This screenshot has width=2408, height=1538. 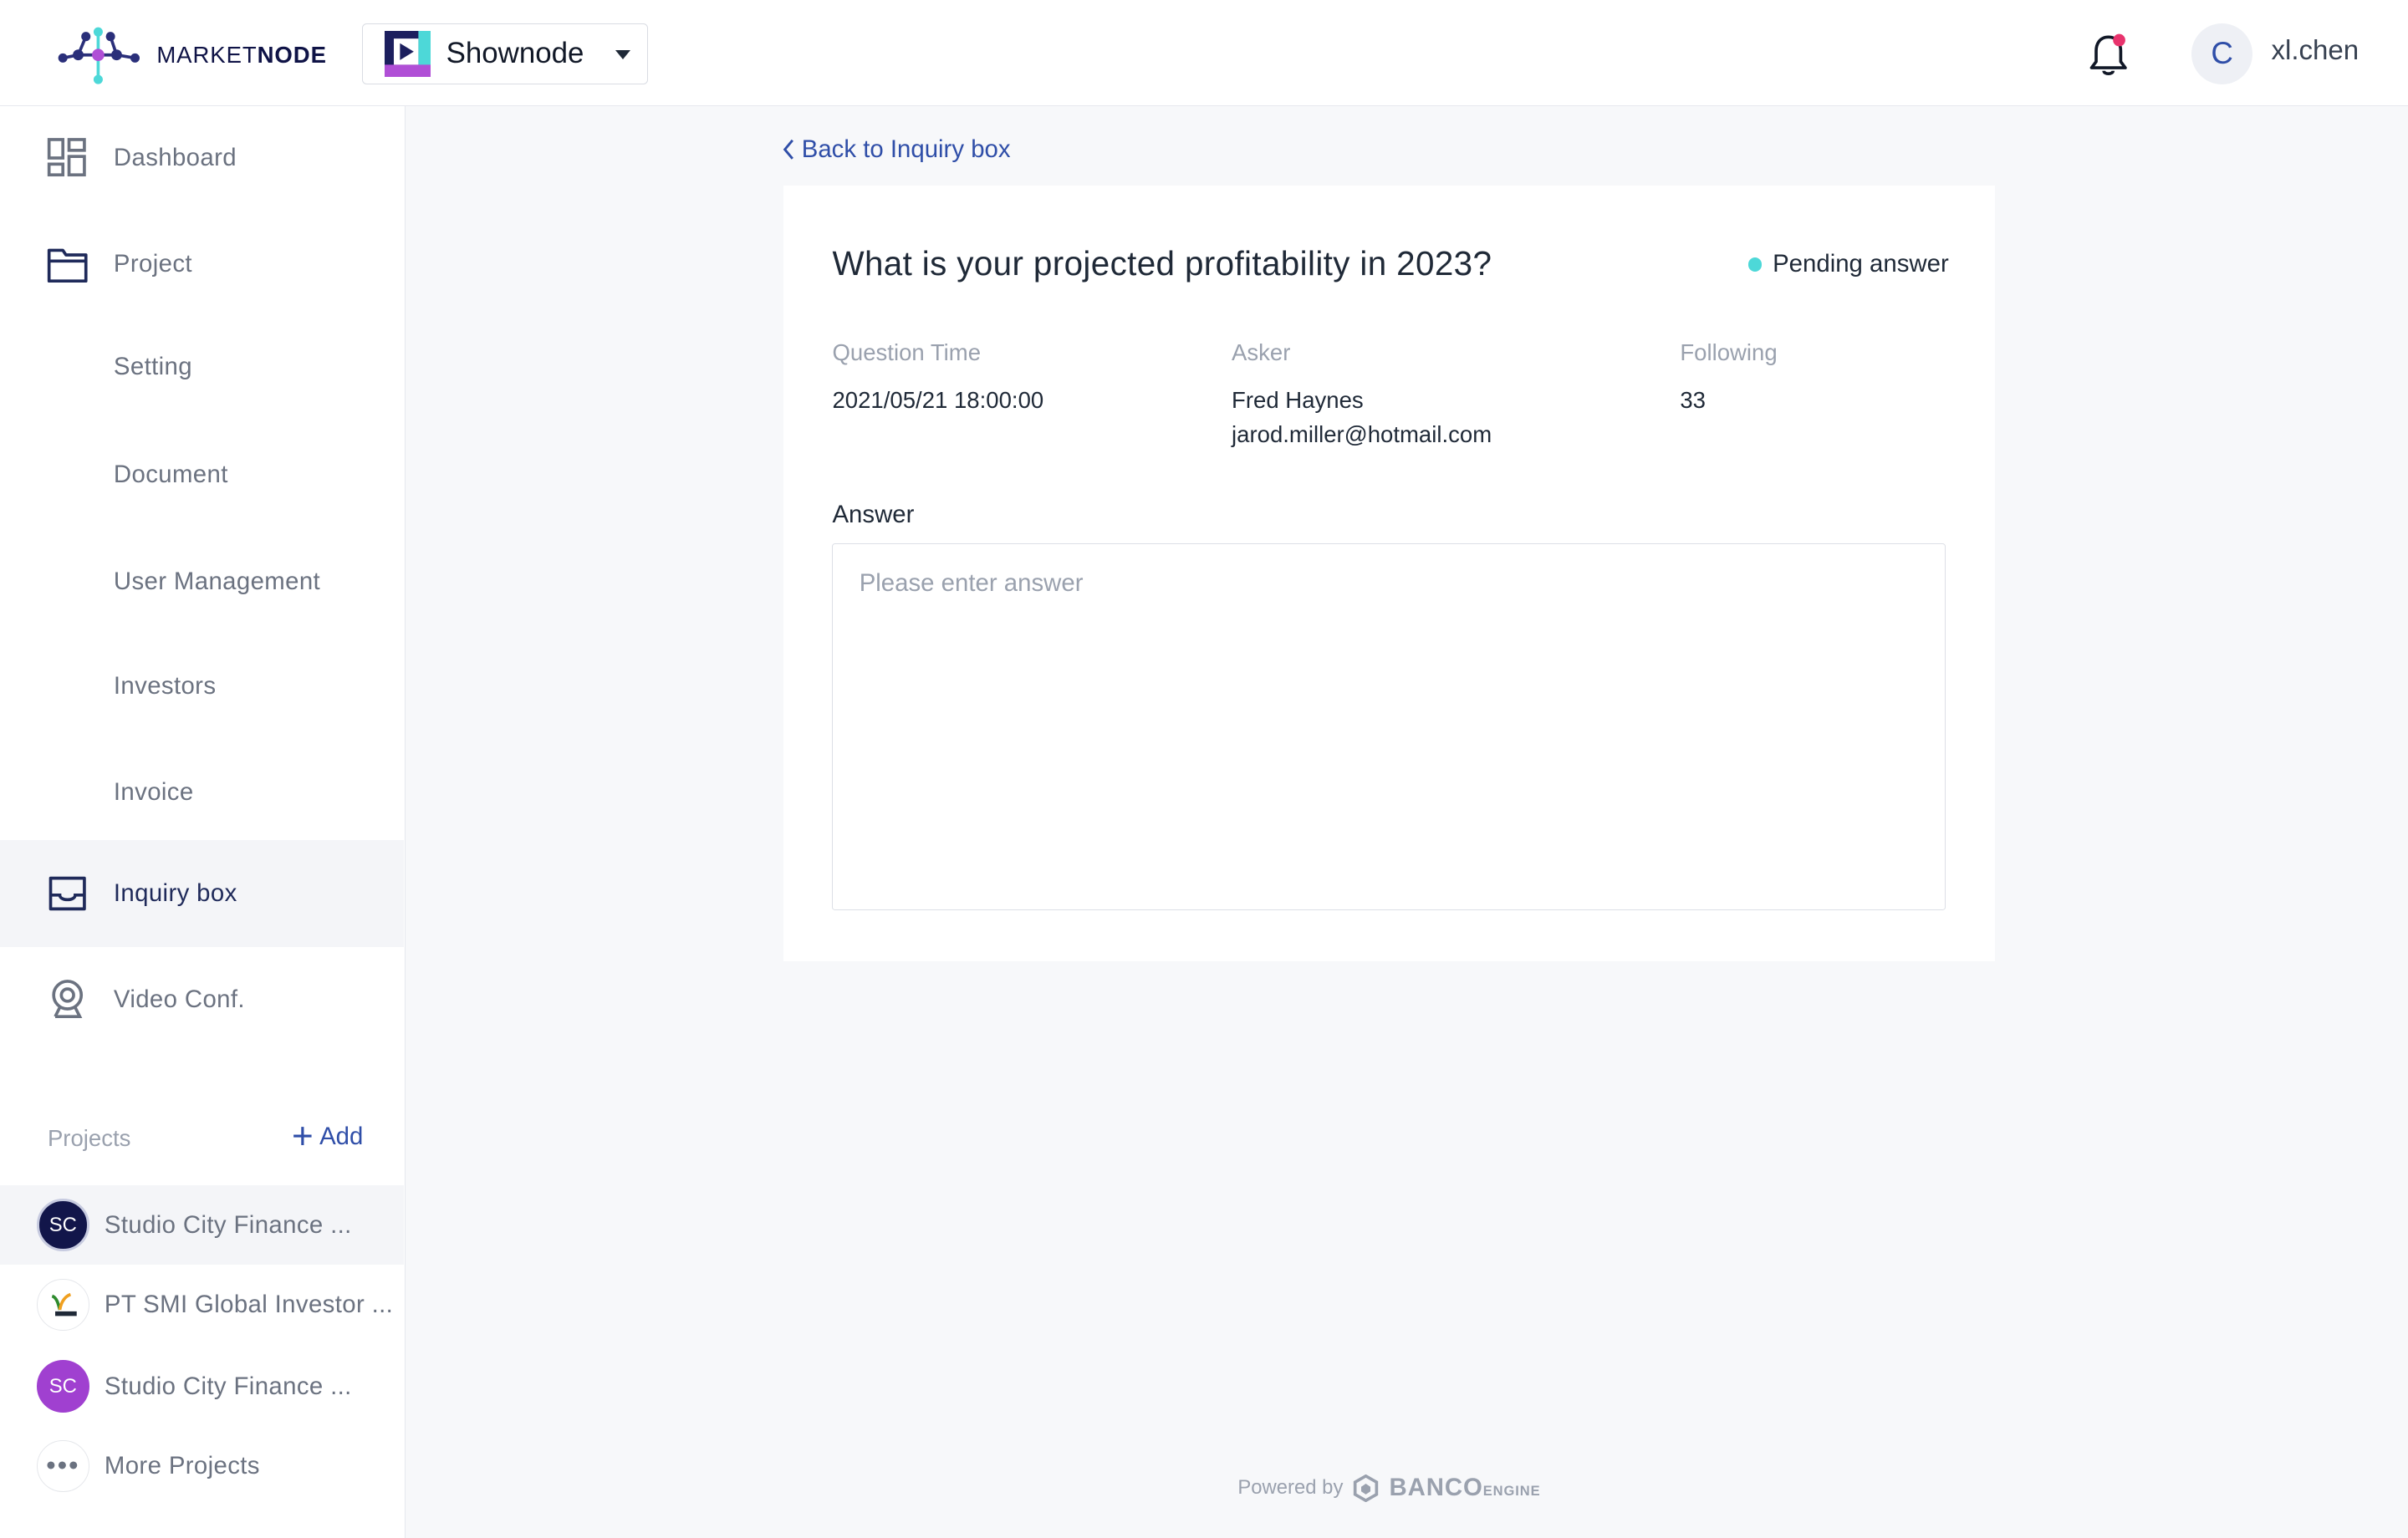 I want to click on marketnode-logo-icon, so click(x=99, y=56).